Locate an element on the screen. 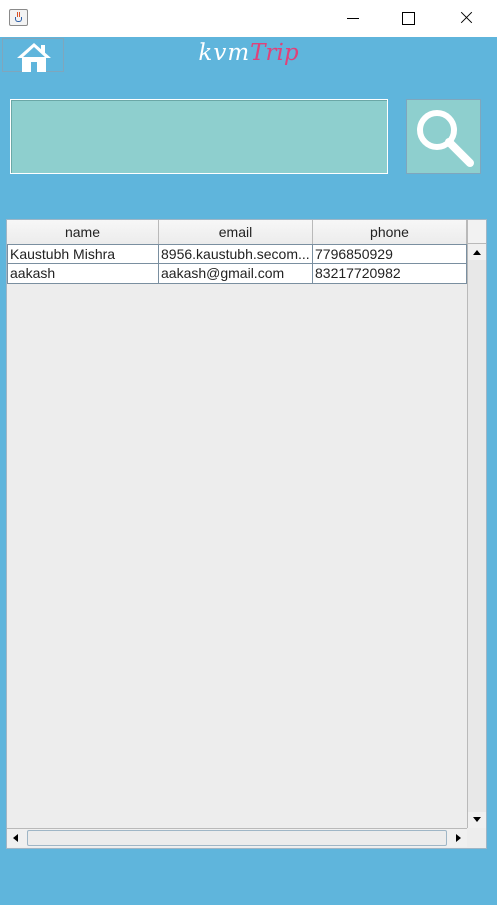 This screenshot has height=905, width=497. table-row: aakash aakash@gmail.com 83217720982 is located at coordinates (237, 274).